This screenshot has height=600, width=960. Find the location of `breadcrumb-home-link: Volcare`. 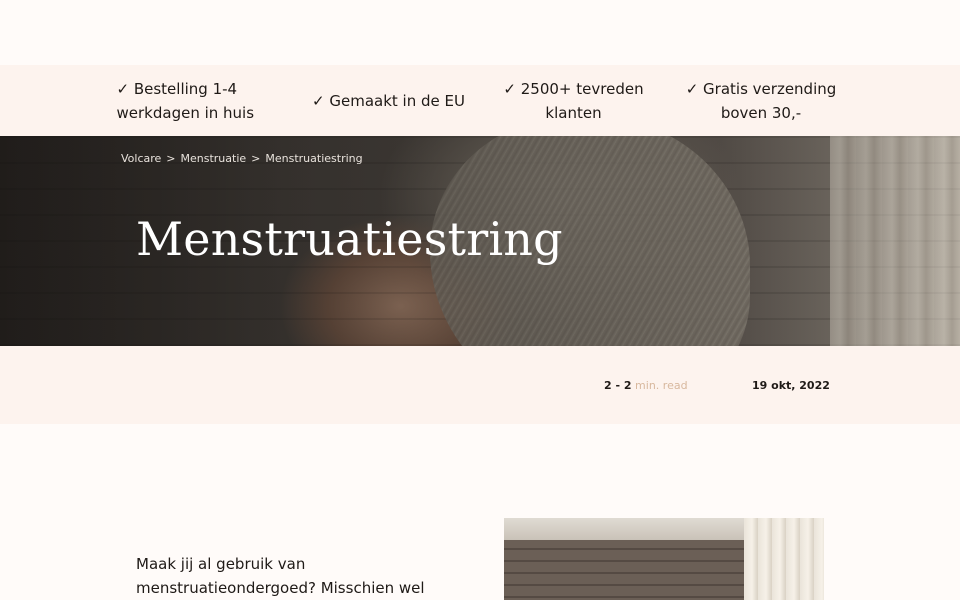

breadcrumb-home-link: Volcare is located at coordinates (141, 158).